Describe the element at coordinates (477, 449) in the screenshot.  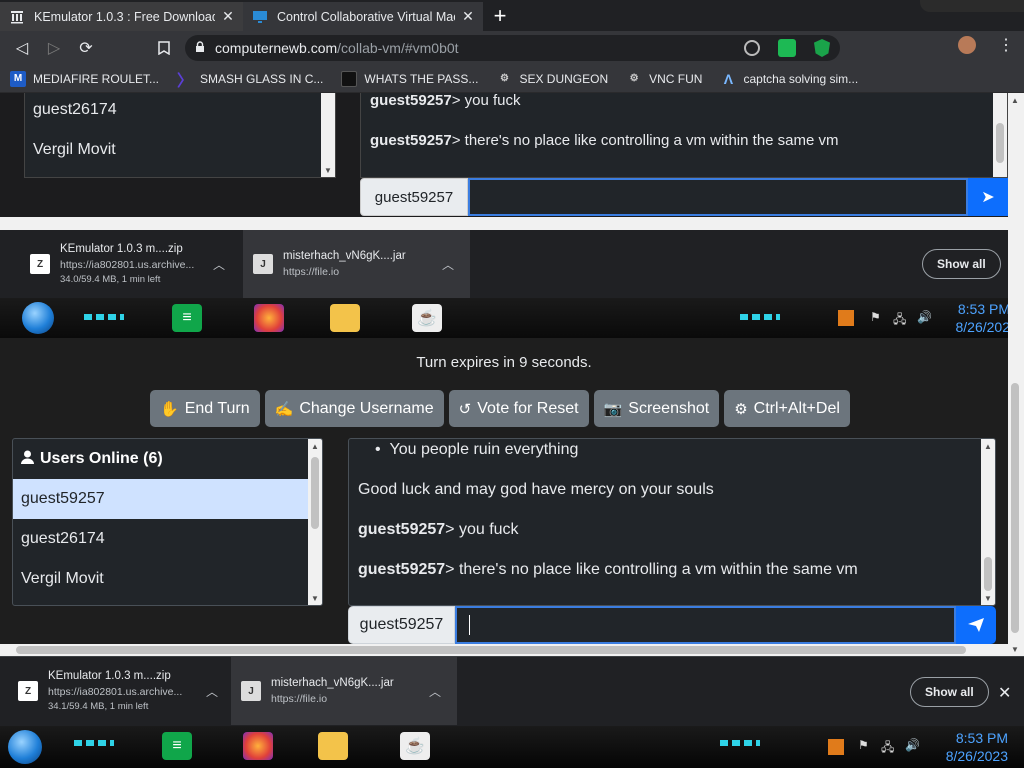
I see `chat-list-item: • You people ruin everything` at that location.